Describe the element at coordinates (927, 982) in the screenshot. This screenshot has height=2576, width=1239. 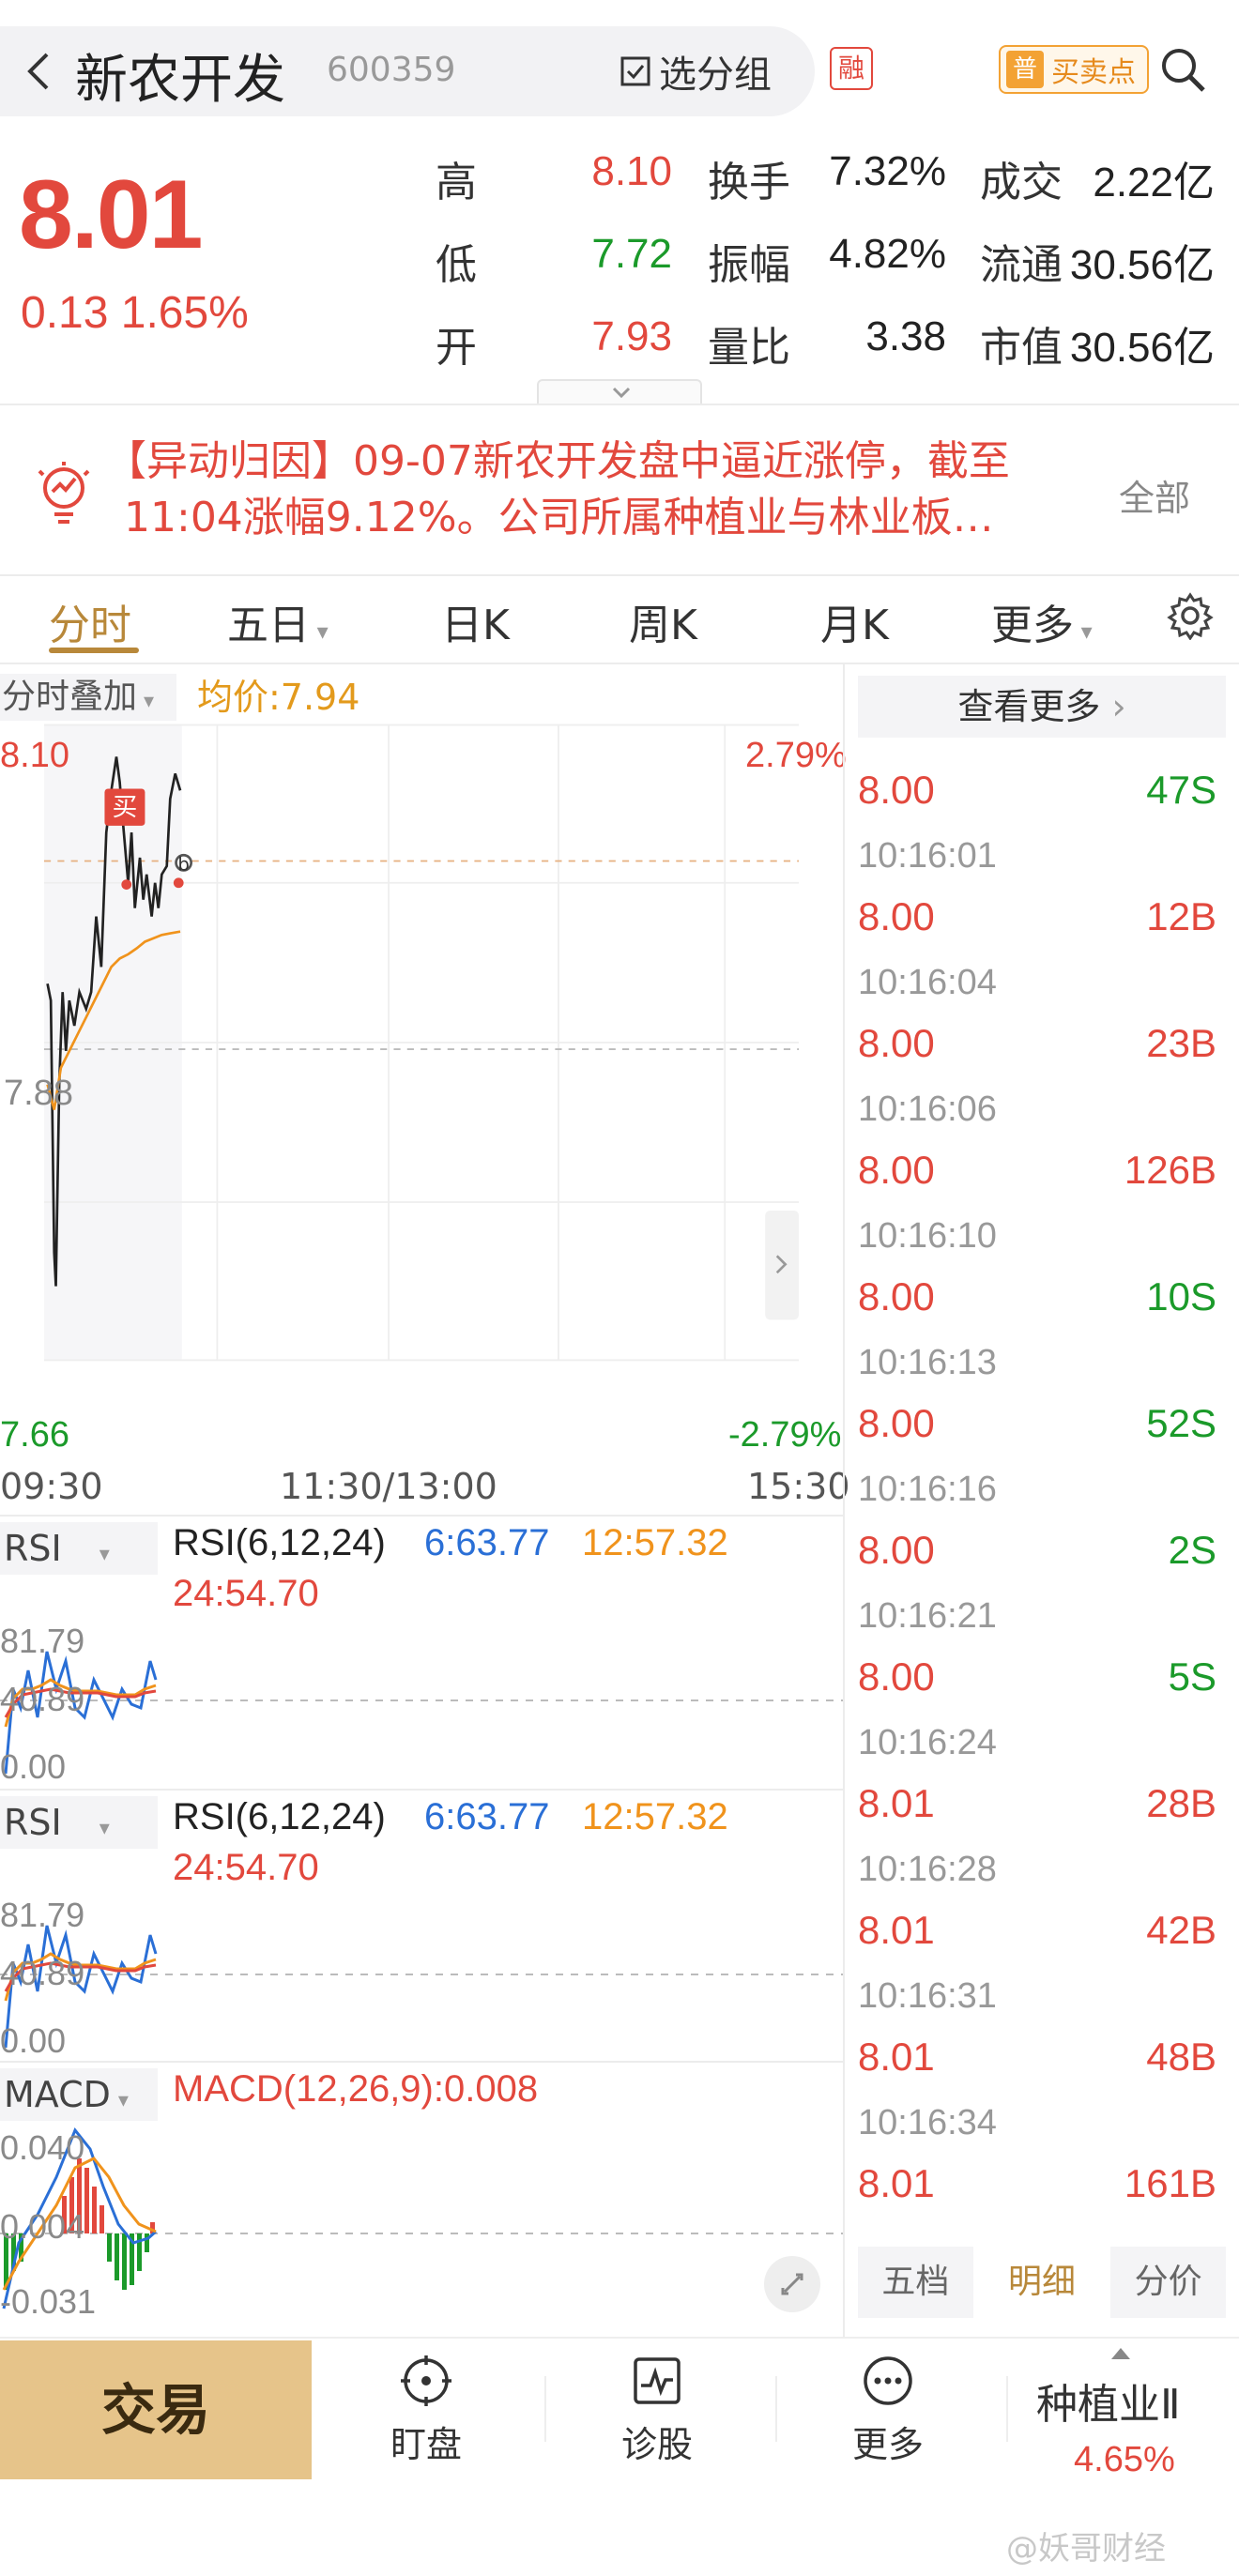
I see `tick-time: 10:16:04` at that location.